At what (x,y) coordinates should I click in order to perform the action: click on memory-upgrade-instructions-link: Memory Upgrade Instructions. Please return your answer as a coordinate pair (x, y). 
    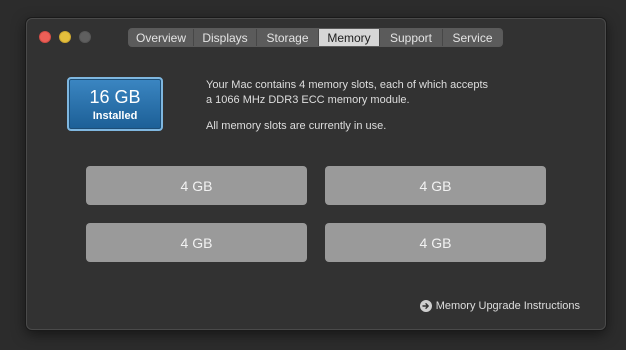
    Looking at the image, I should click on (499, 306).